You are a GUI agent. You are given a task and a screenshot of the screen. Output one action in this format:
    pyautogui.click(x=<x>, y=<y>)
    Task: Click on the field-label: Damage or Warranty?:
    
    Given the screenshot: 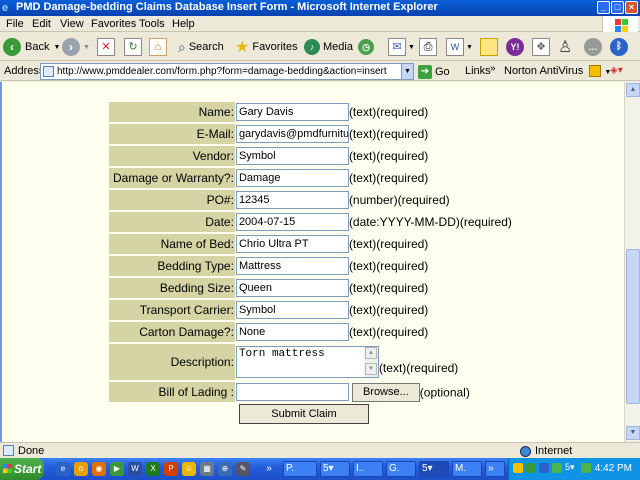 What is the action you would take?
    pyautogui.click(x=172, y=178)
    